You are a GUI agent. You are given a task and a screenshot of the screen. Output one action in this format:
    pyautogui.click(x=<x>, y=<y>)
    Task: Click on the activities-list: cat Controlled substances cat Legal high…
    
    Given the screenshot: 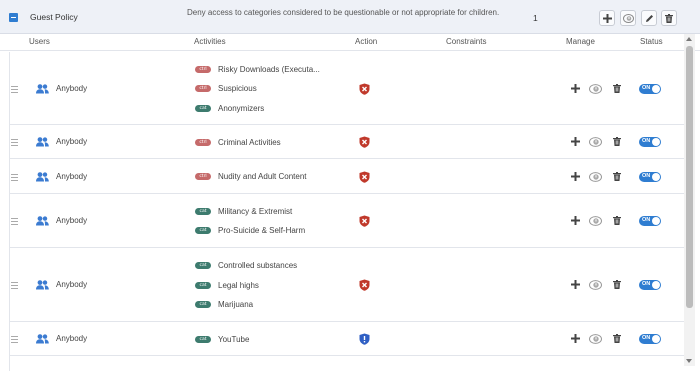 What is the action you would take?
    pyautogui.click(x=246, y=285)
    